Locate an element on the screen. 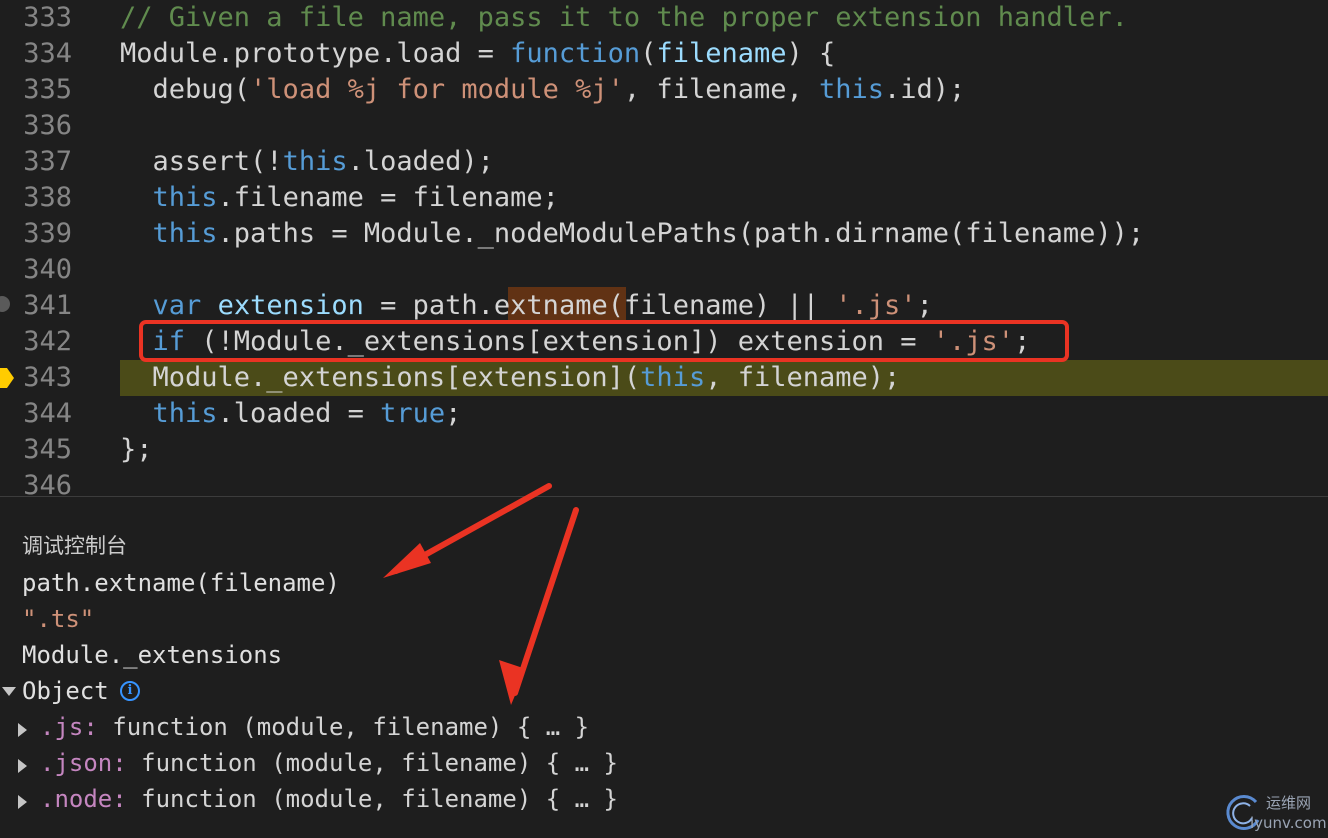 This screenshot has width=1328, height=838. line-number: 337 is located at coordinates (47, 161).